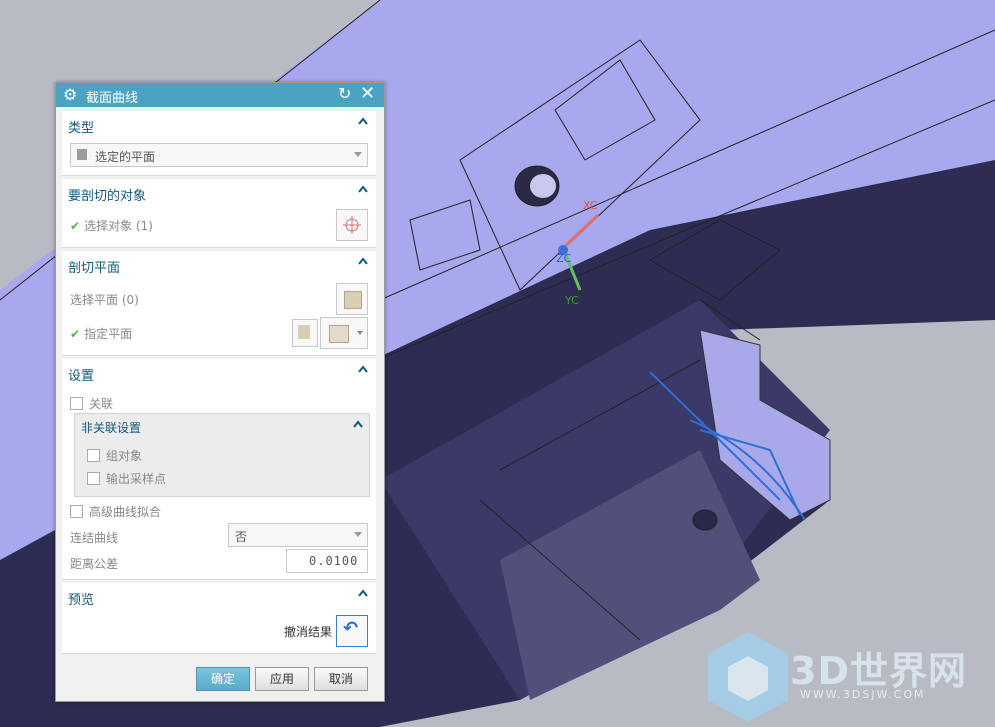 This screenshot has width=995, height=727. I want to click on section-plane-header: 剖切平面, so click(94, 266).